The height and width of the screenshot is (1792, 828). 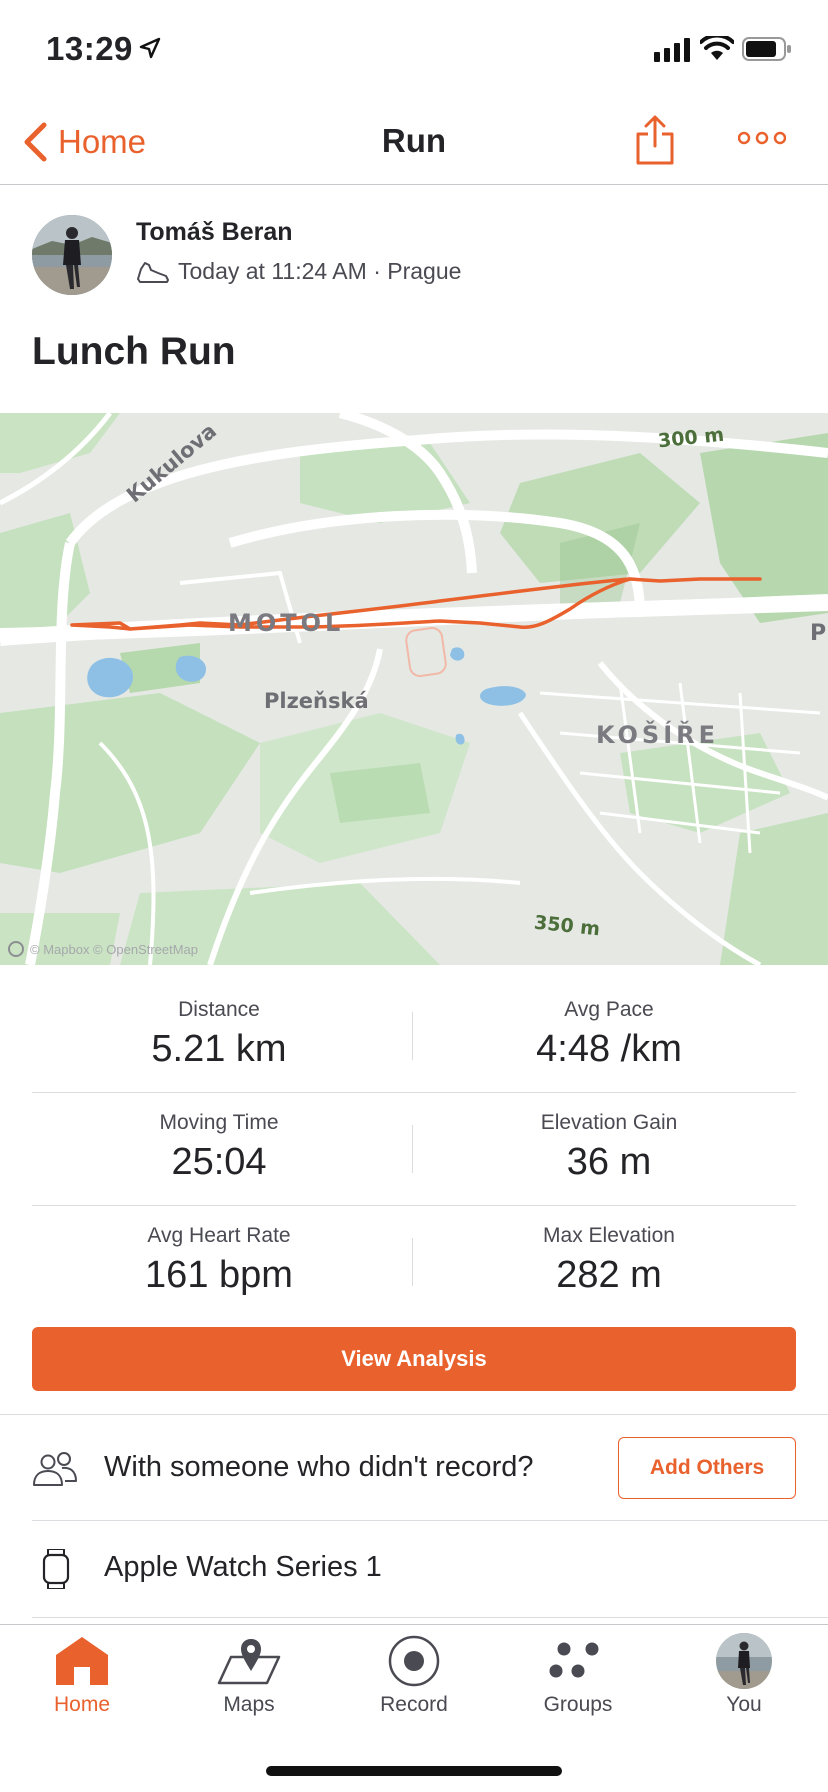 I want to click on record-icon, so click(x=414, y=1661).